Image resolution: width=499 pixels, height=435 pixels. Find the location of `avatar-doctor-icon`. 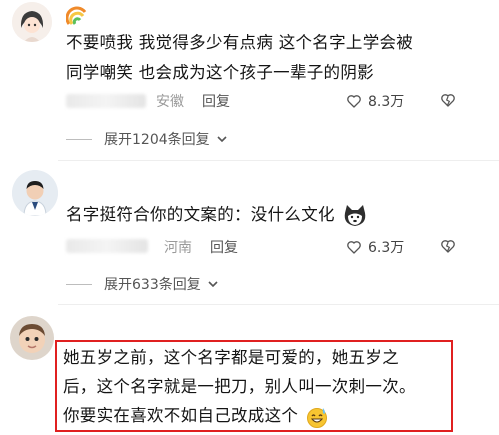

avatar-doctor-icon is located at coordinates (35, 193).